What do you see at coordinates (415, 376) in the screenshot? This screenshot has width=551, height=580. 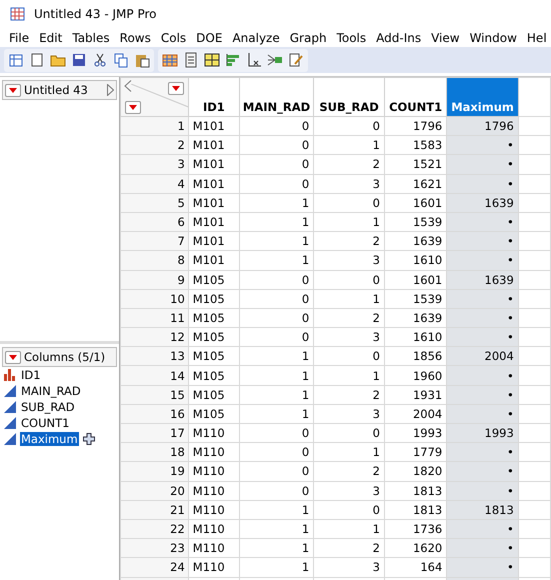 I see `table-cell: 1960` at bounding box center [415, 376].